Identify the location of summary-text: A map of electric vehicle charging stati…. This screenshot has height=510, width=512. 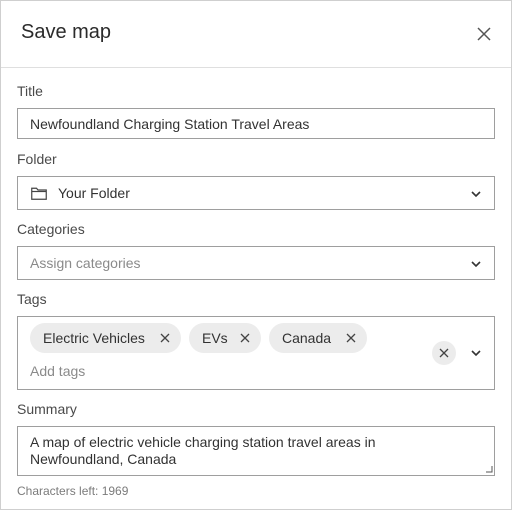
(203, 451).